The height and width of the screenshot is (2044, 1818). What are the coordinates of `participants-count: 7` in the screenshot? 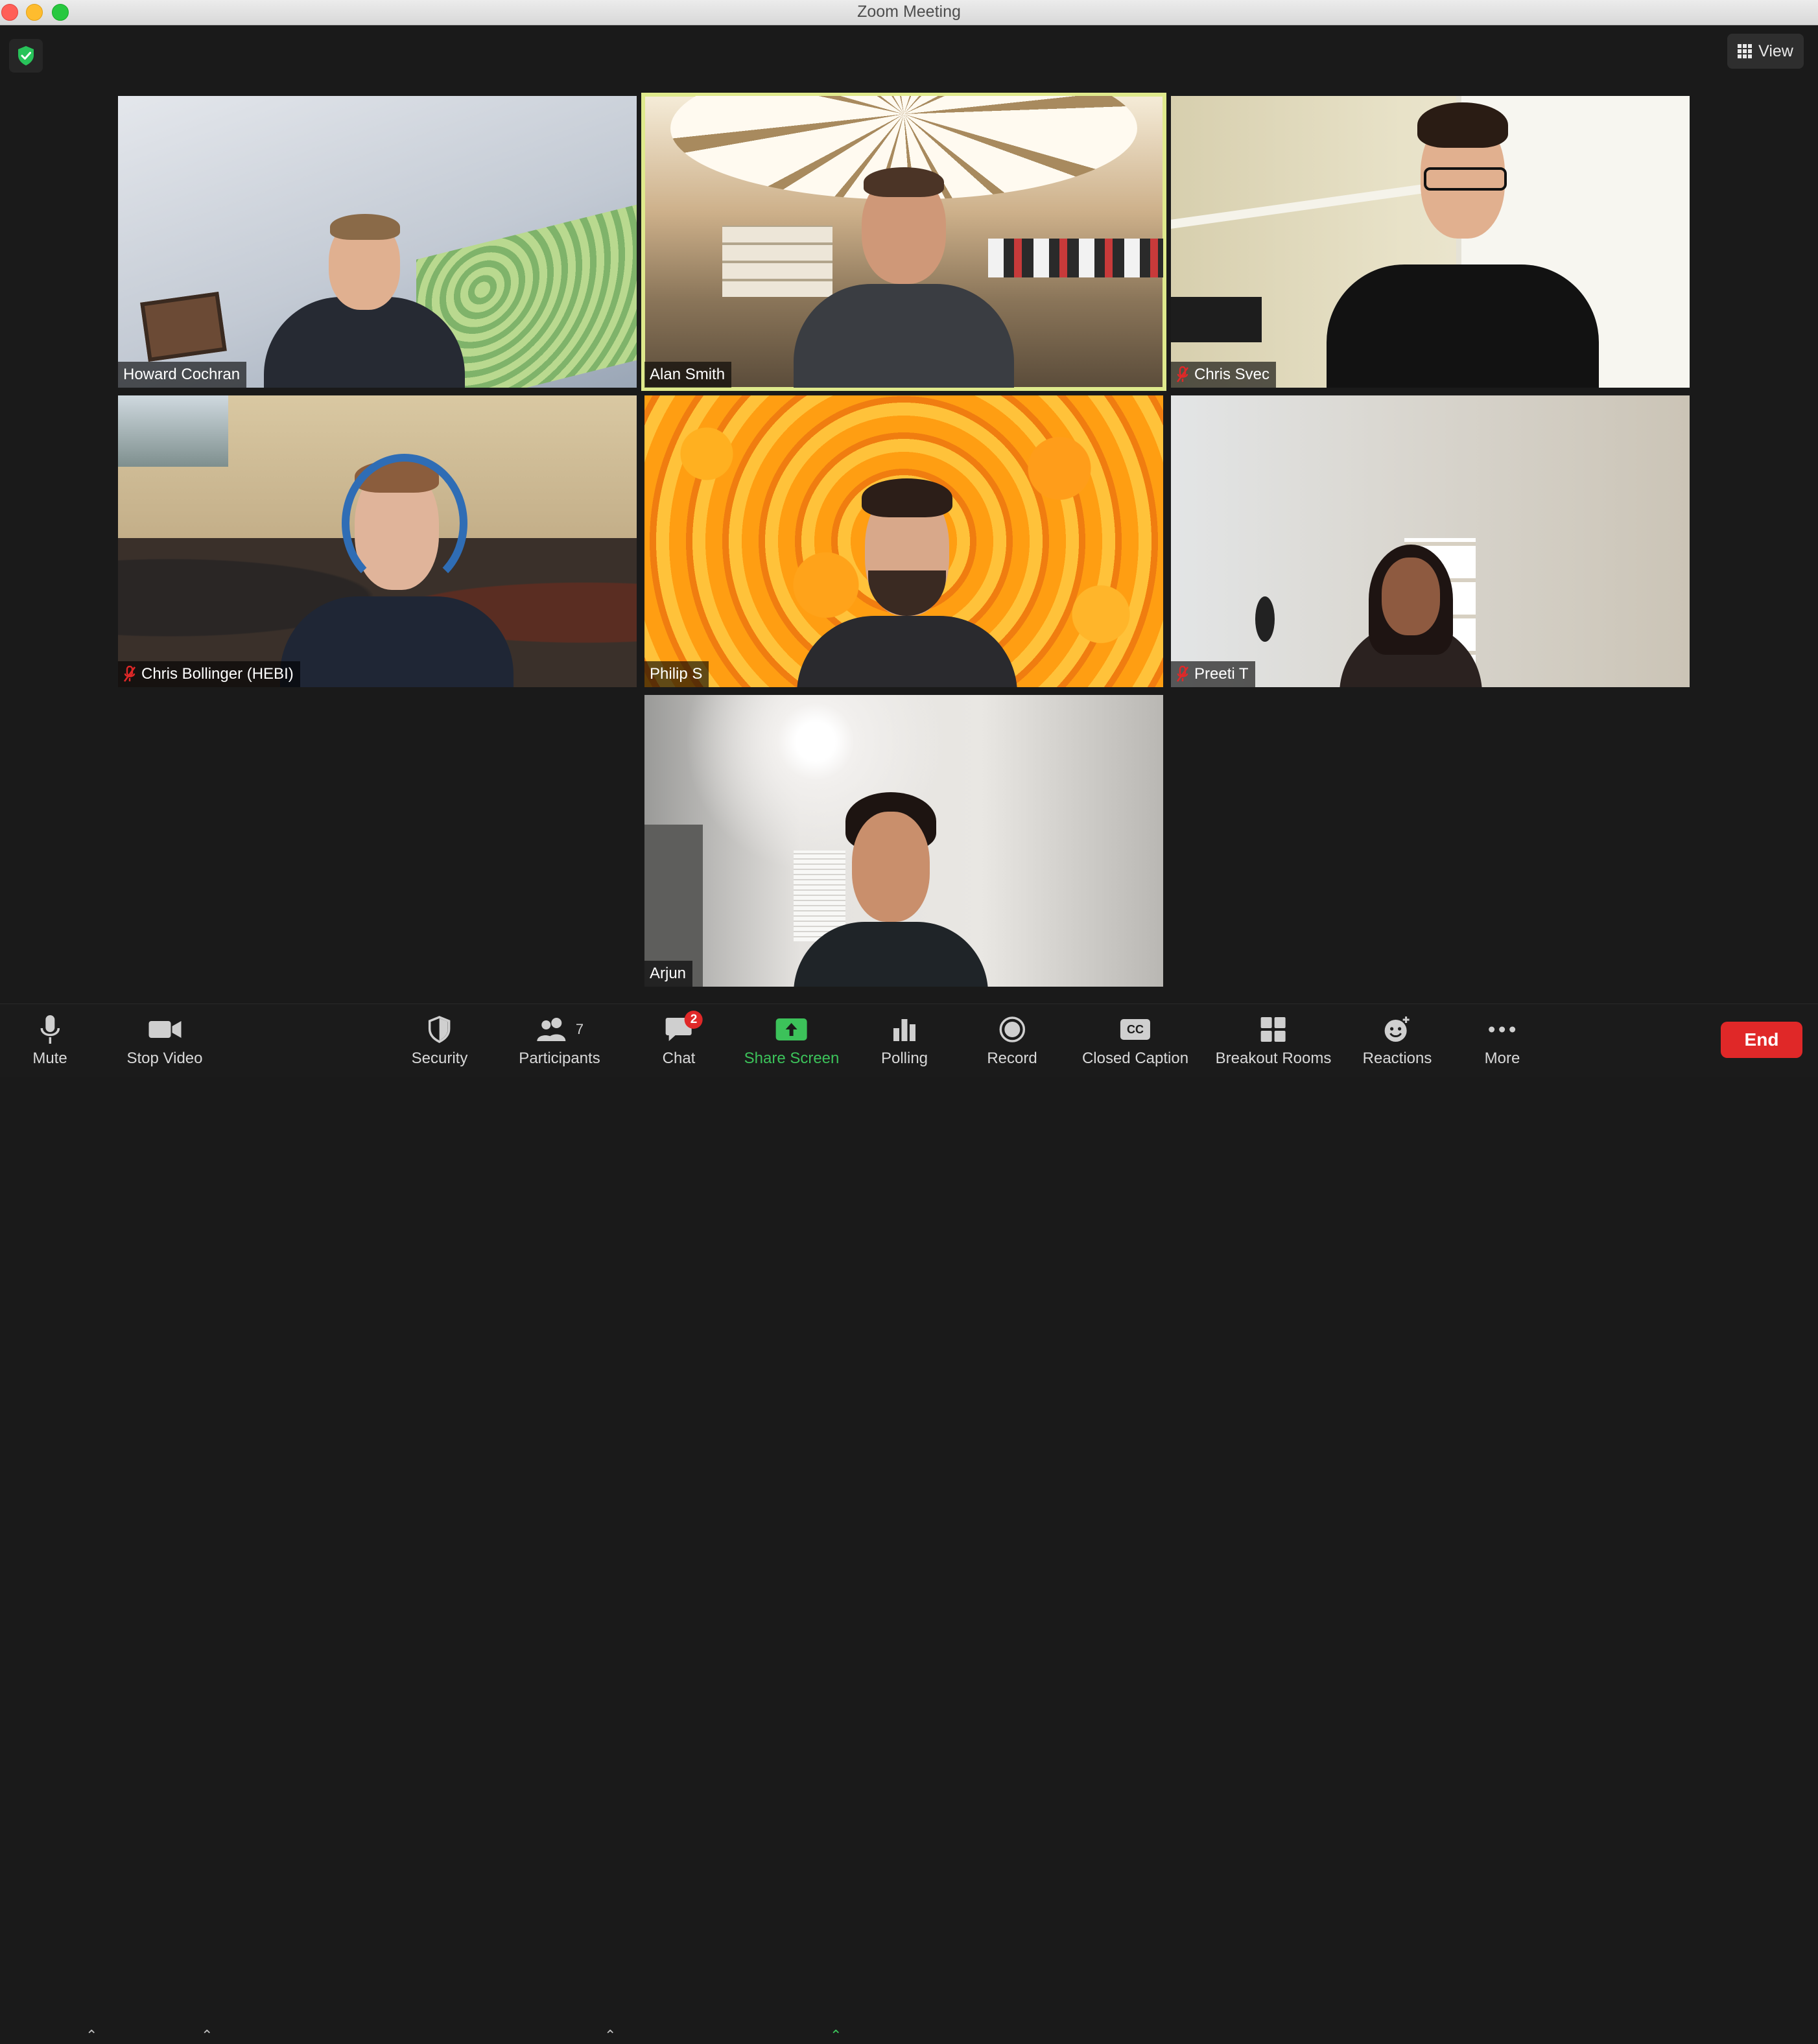 It's located at (579, 1029).